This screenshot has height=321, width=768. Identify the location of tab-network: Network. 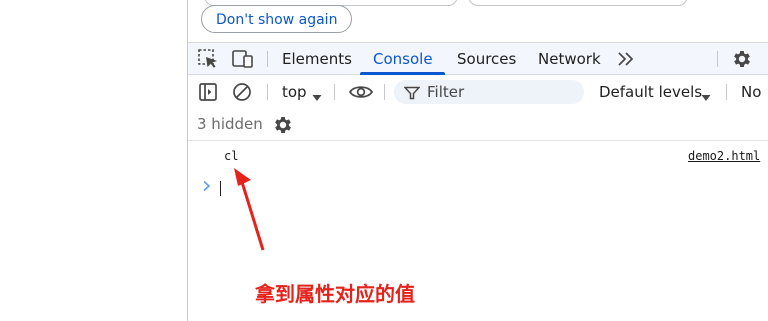
(569, 59).